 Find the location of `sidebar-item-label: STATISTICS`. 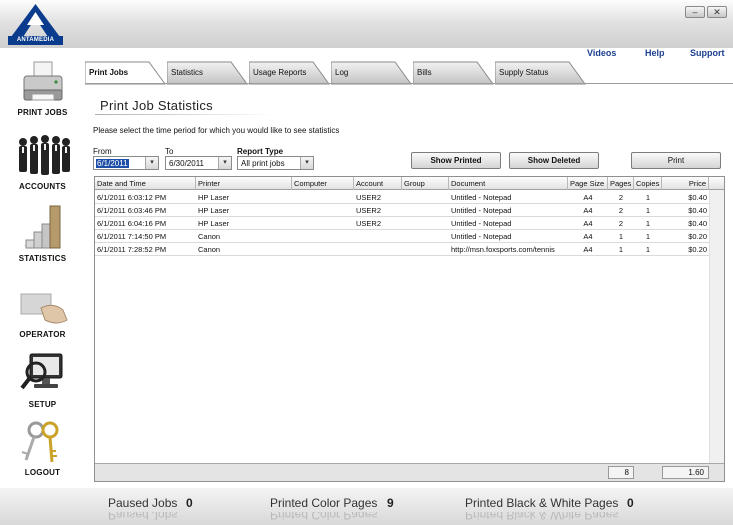

sidebar-item-label: STATISTICS is located at coordinates (42, 258).